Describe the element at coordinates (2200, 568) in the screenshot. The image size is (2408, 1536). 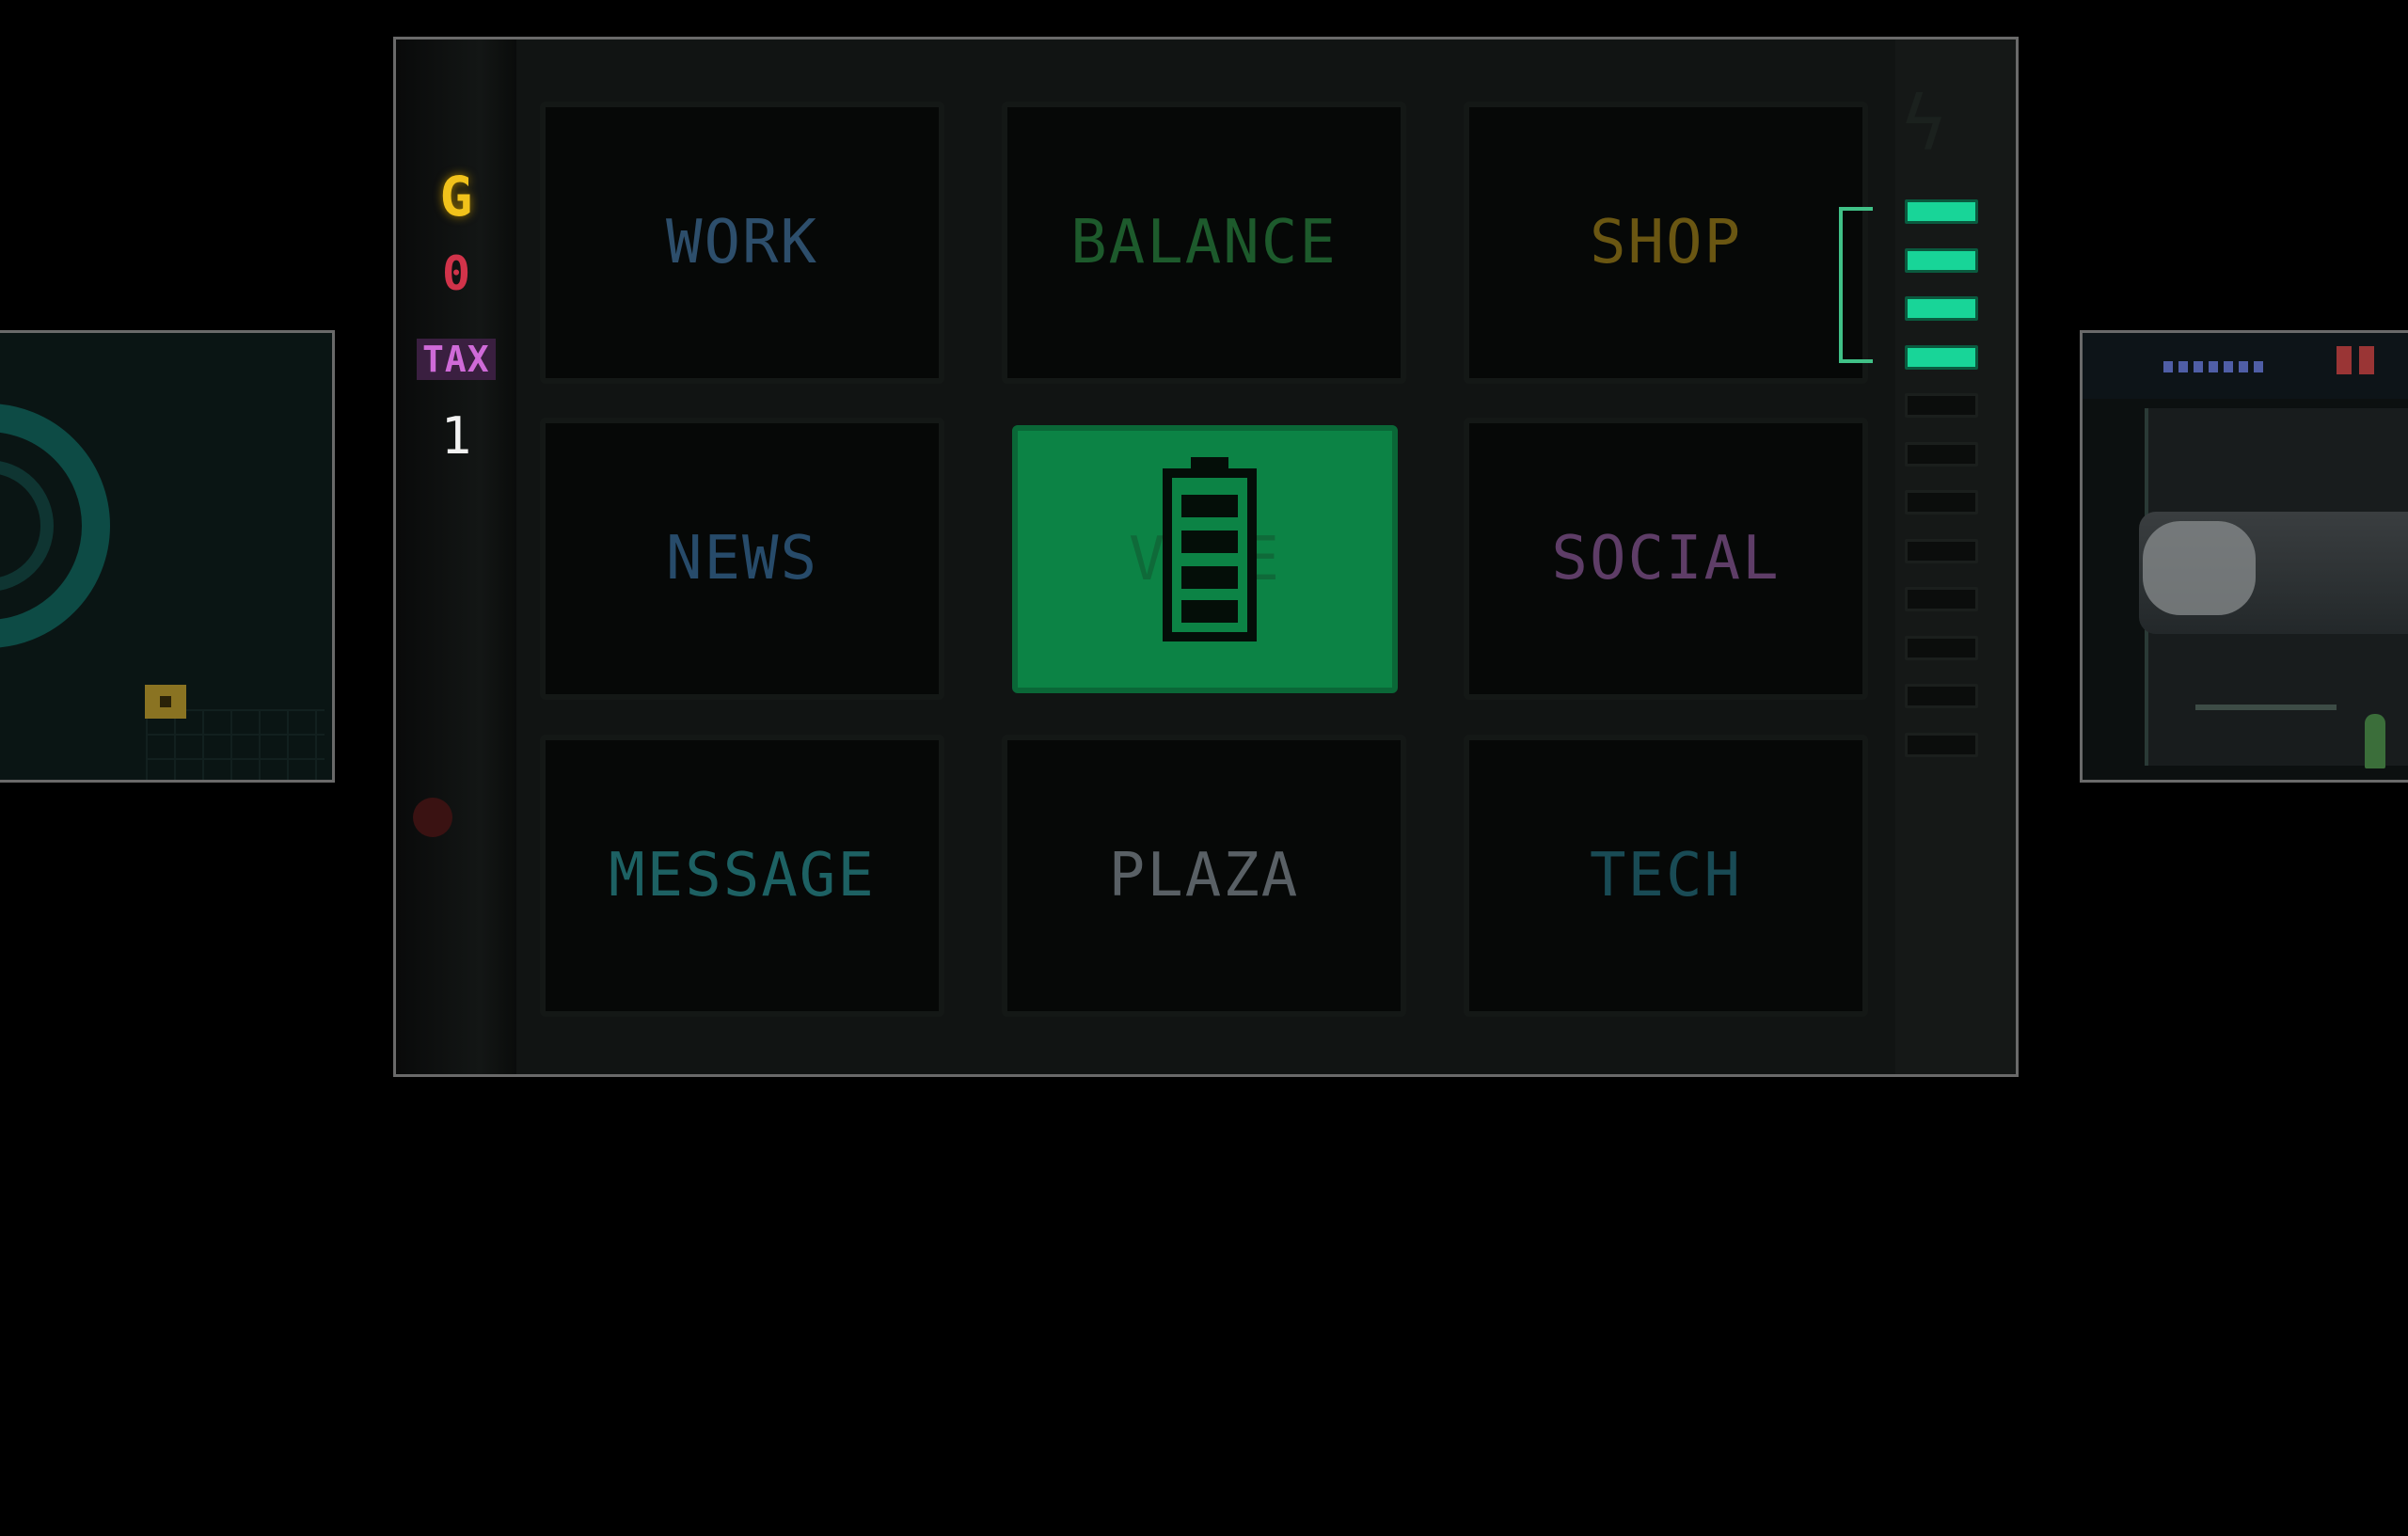
I see `pillow` at that location.